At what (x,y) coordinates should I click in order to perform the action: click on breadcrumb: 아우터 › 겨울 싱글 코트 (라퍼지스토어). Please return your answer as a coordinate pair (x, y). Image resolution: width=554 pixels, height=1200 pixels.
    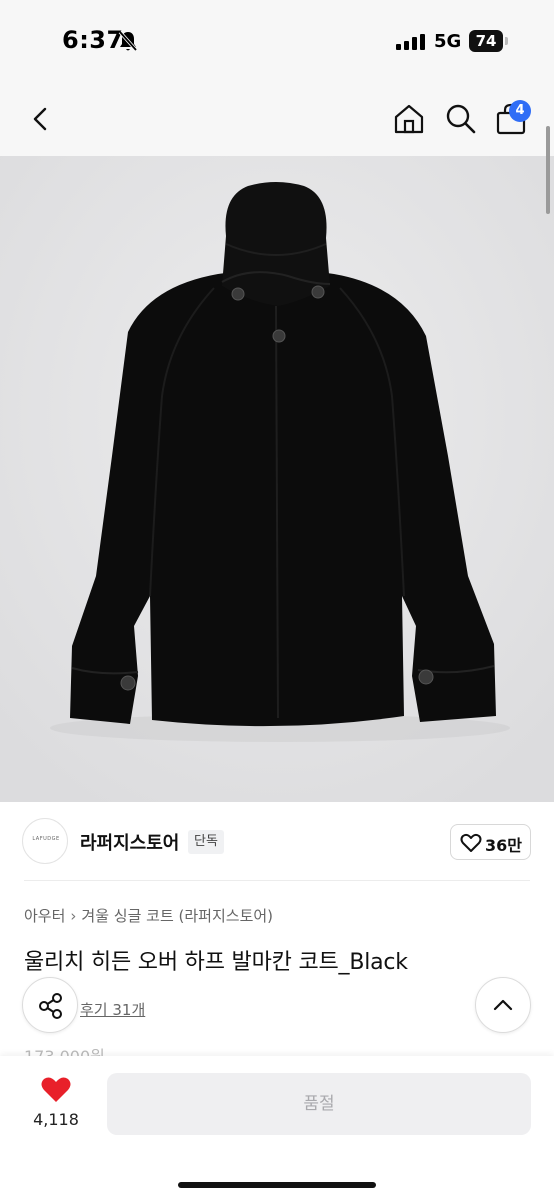
    Looking at the image, I should click on (148, 915).